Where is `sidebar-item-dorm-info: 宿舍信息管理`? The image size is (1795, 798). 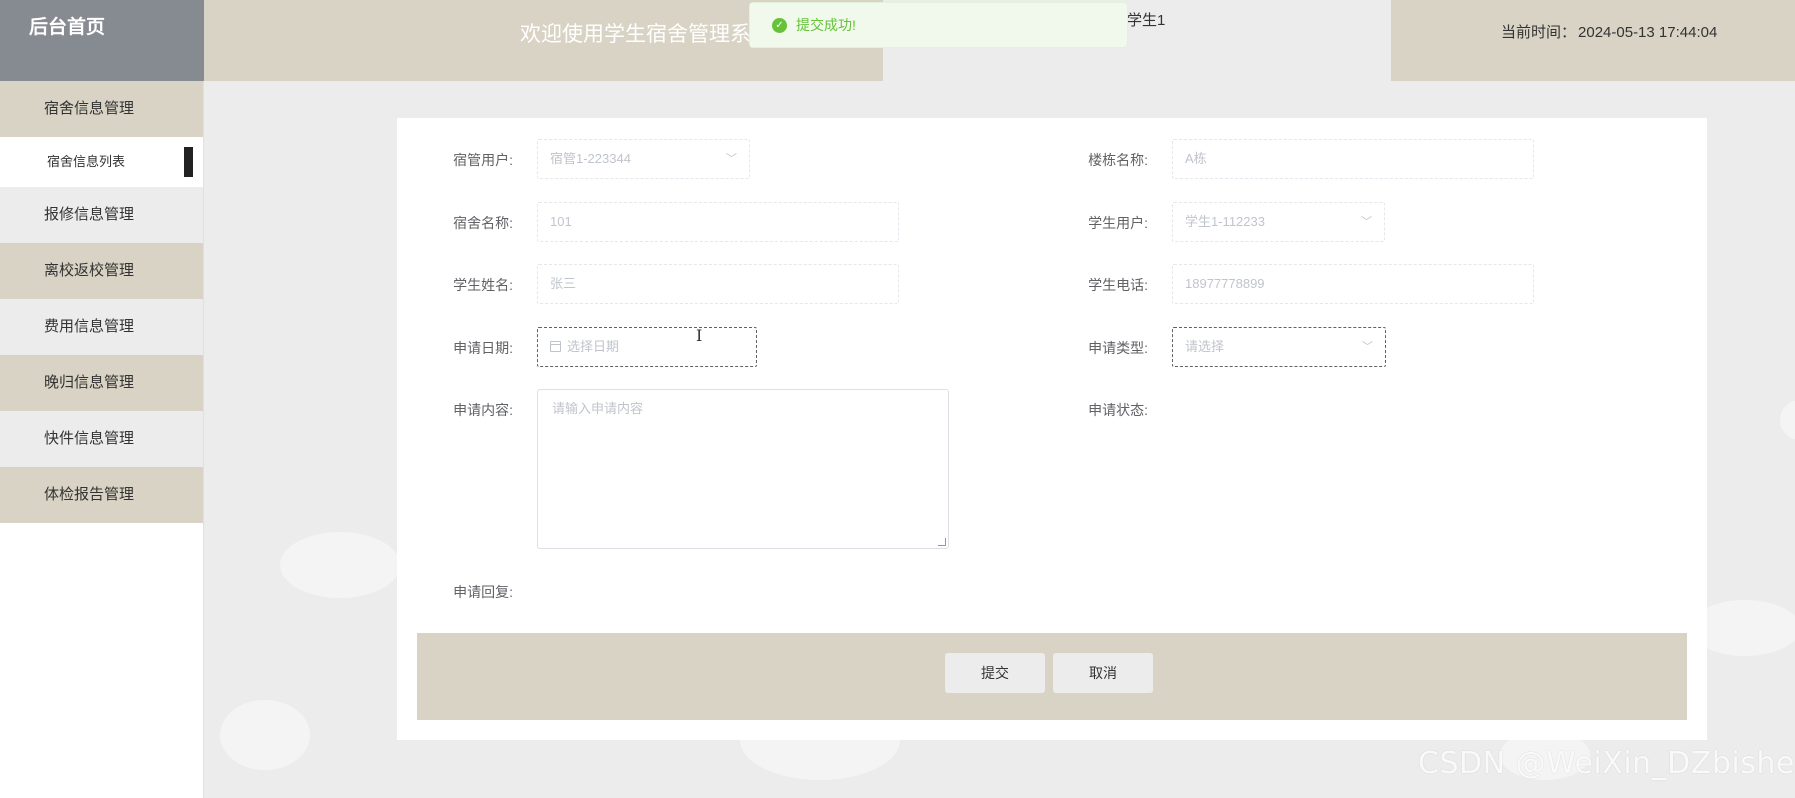 sidebar-item-dorm-info: 宿舍信息管理 is located at coordinates (101, 109).